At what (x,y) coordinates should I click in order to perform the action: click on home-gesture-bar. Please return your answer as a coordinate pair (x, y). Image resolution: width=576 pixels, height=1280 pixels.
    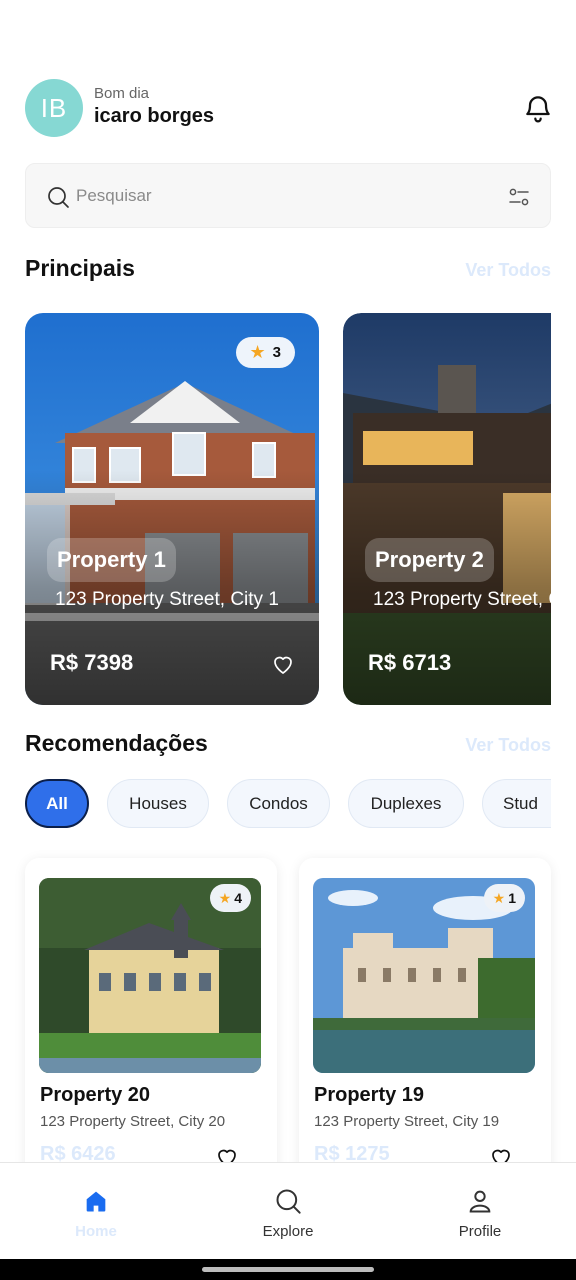
    Looking at the image, I should click on (288, 1269).